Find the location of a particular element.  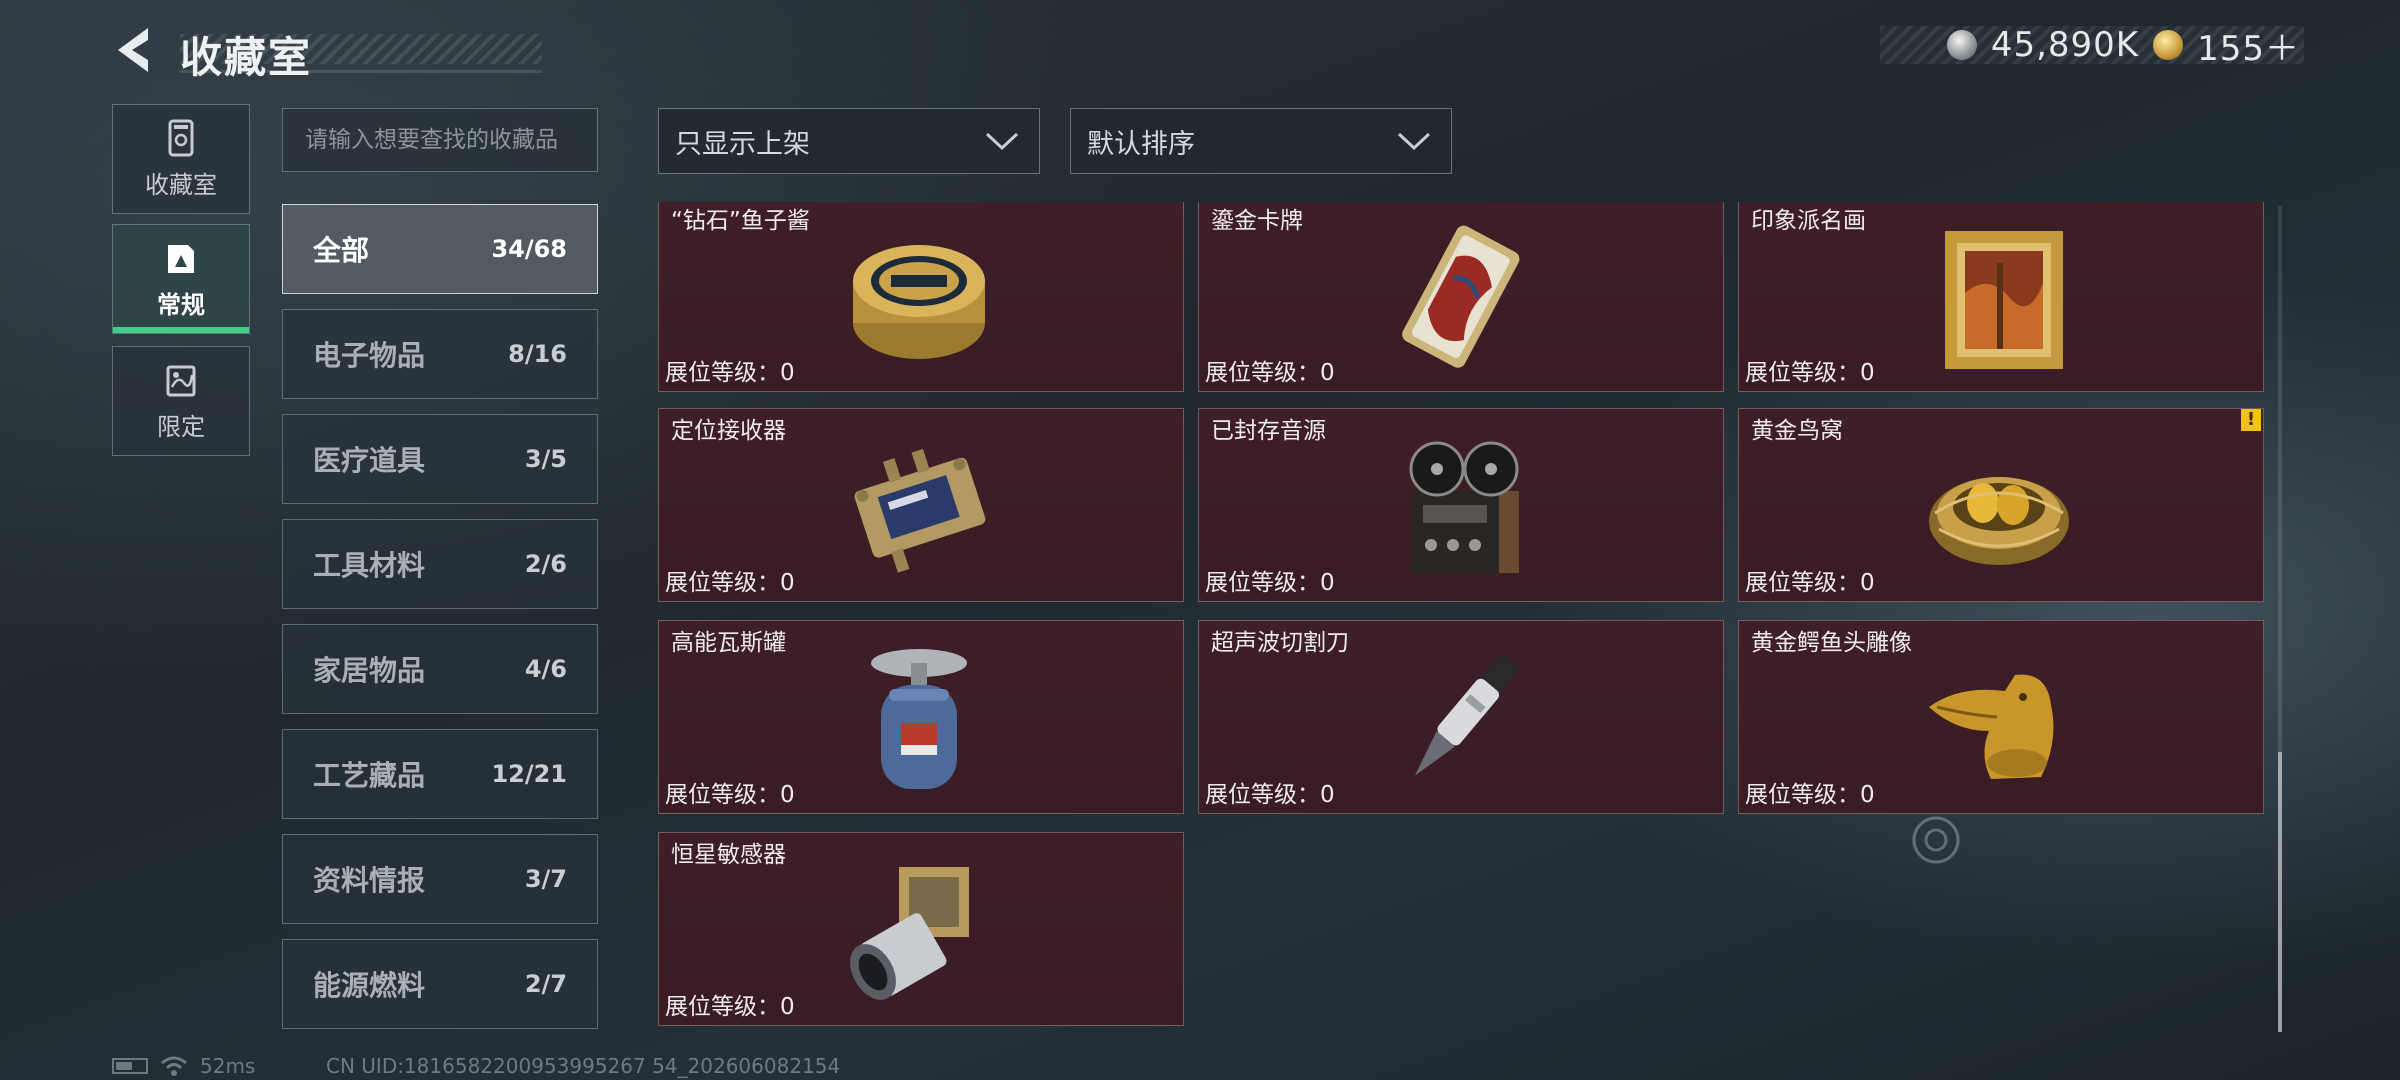

category-medical: 医疗道具 3/5 is located at coordinates (440, 459).